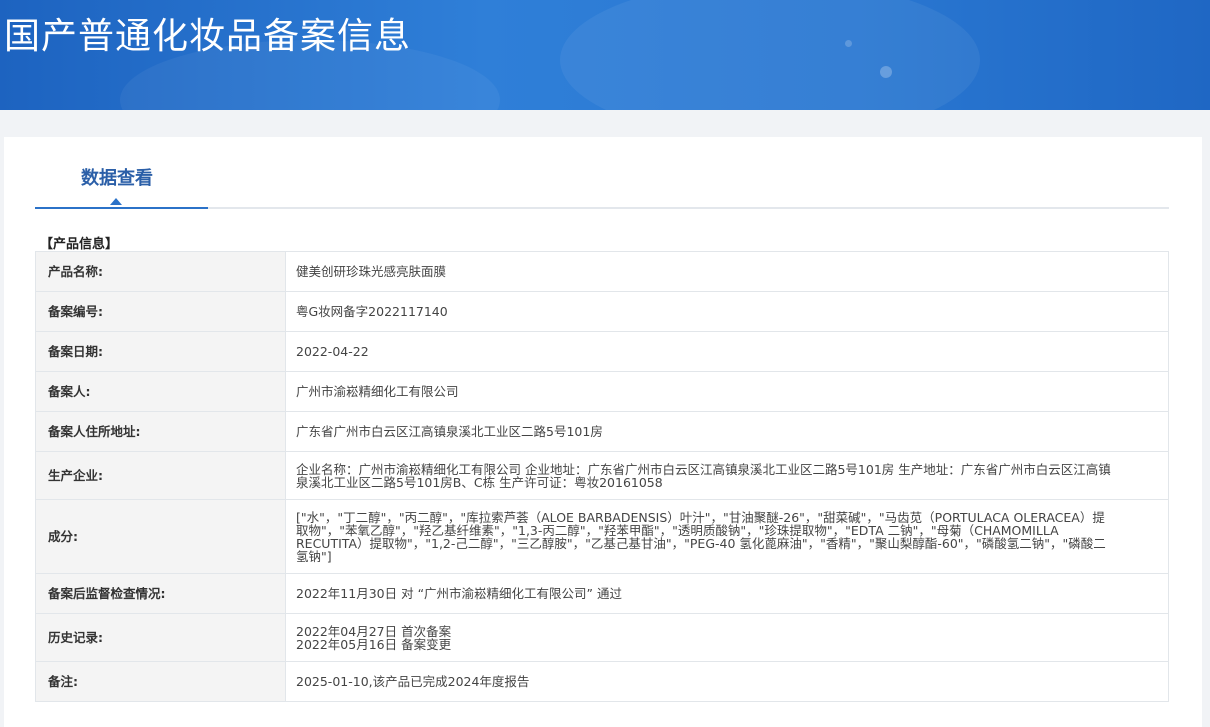 The width and height of the screenshot is (1210, 727). I want to click on row-value: 广州市渝崧精细化工有限公司, so click(727, 391).